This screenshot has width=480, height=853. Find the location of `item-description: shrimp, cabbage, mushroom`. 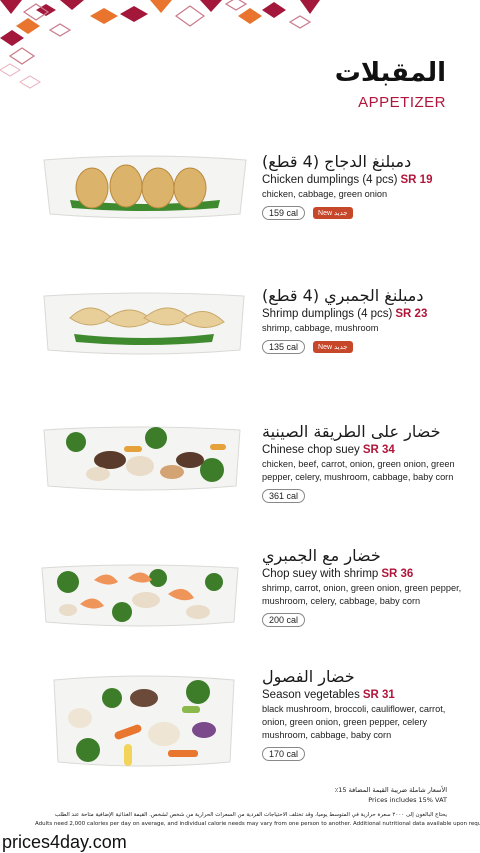

item-description: shrimp, cabbage, mushroom is located at coordinates (320, 328).